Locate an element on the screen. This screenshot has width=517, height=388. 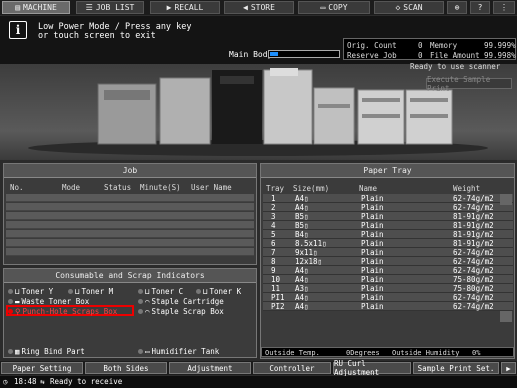
status-bar: ◷ 18:48 ⇆ Ready to receive is located at coordinates (258, 382).